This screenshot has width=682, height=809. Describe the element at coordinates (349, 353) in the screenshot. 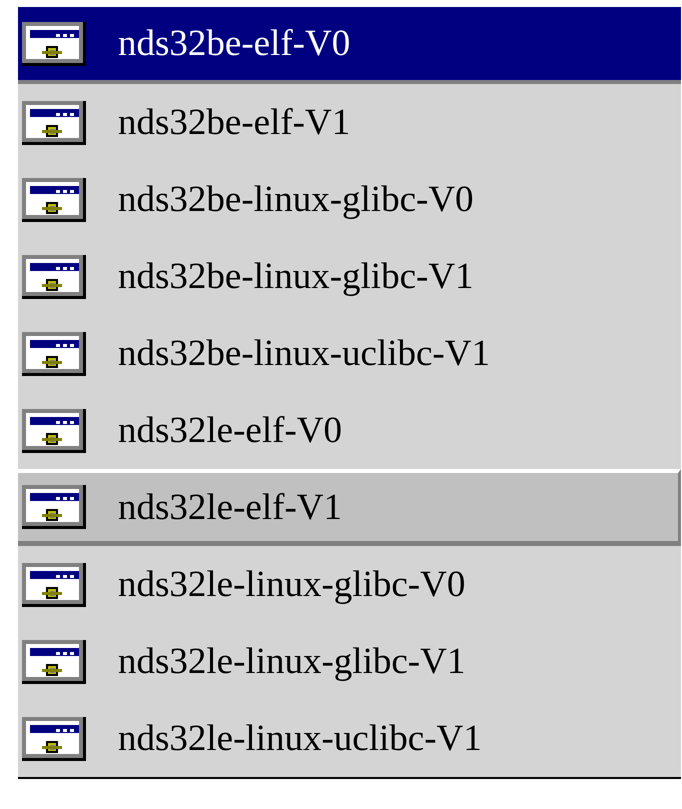

I see `list-item: nds32be-linux-uclibc-V1` at that location.